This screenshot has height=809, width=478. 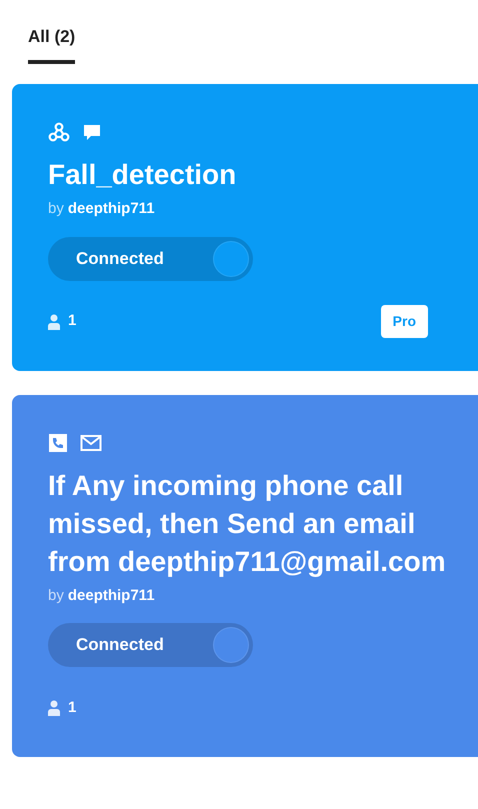 I want to click on chat-bubble-icon, so click(x=92, y=132).